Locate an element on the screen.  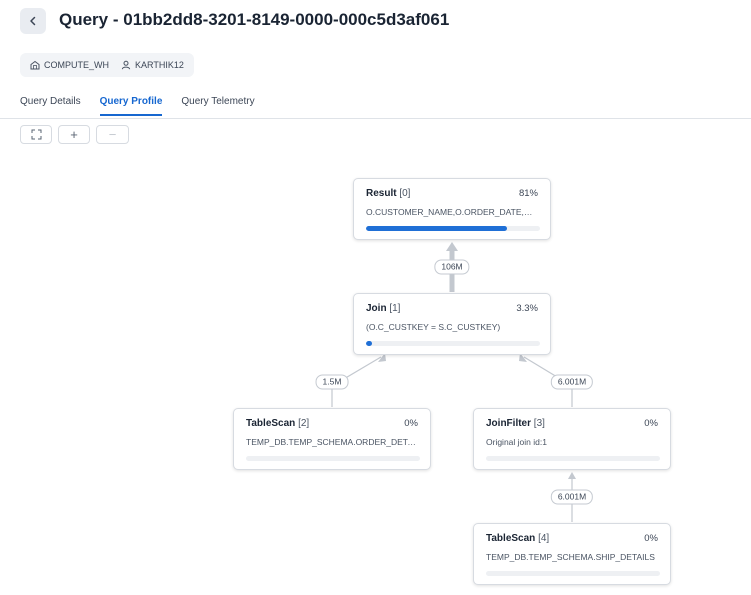
operator-detail: TEMP_DB.TEMP_SCHEMA.SHIP_DETAILS is located at coordinates (570, 557).